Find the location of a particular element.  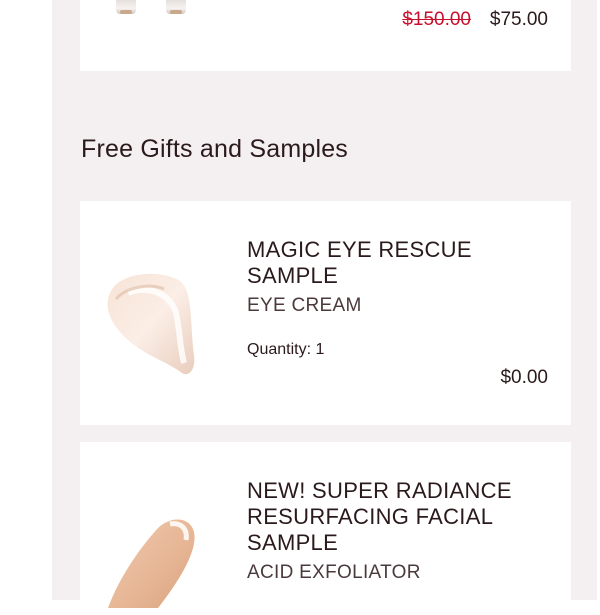

original-price: $150.00 is located at coordinates (436, 19).